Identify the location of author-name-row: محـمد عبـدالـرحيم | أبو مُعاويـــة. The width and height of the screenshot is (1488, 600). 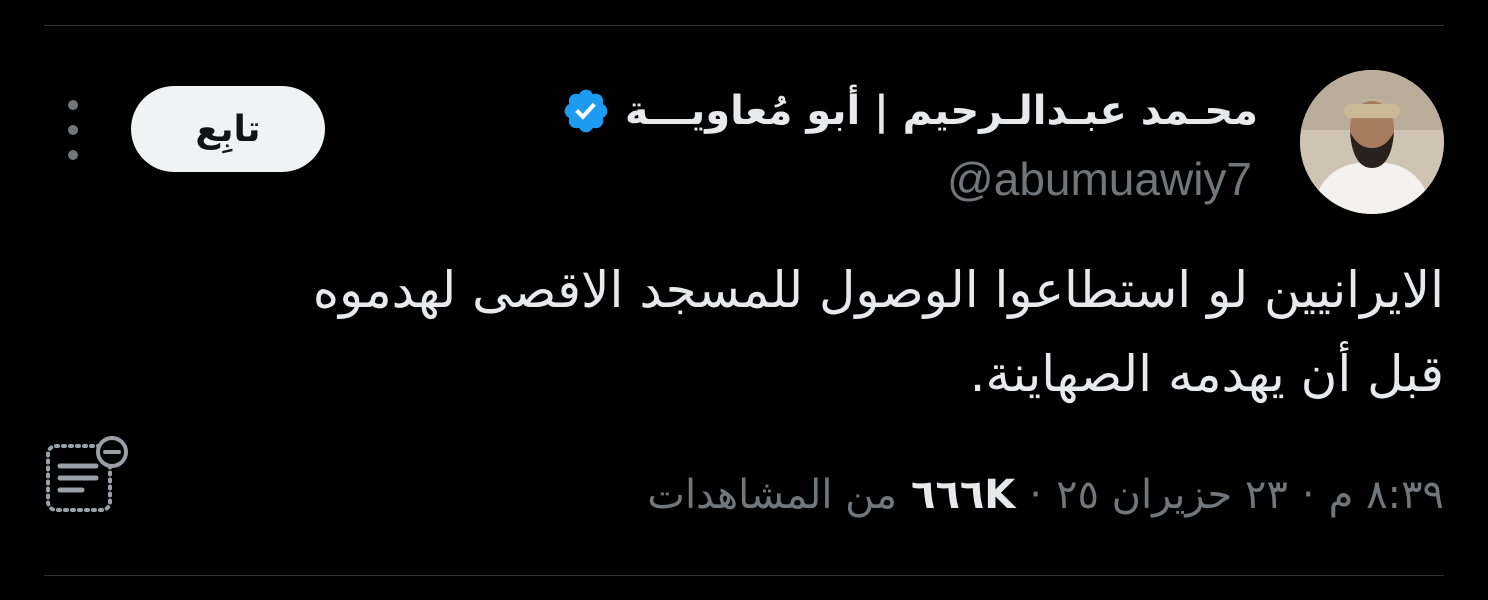
(909, 111).